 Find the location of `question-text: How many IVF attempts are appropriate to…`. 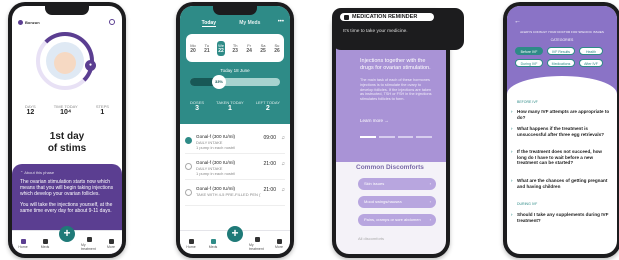

question-text: How many IVF attempts are appropriate to… is located at coordinates (563, 114).